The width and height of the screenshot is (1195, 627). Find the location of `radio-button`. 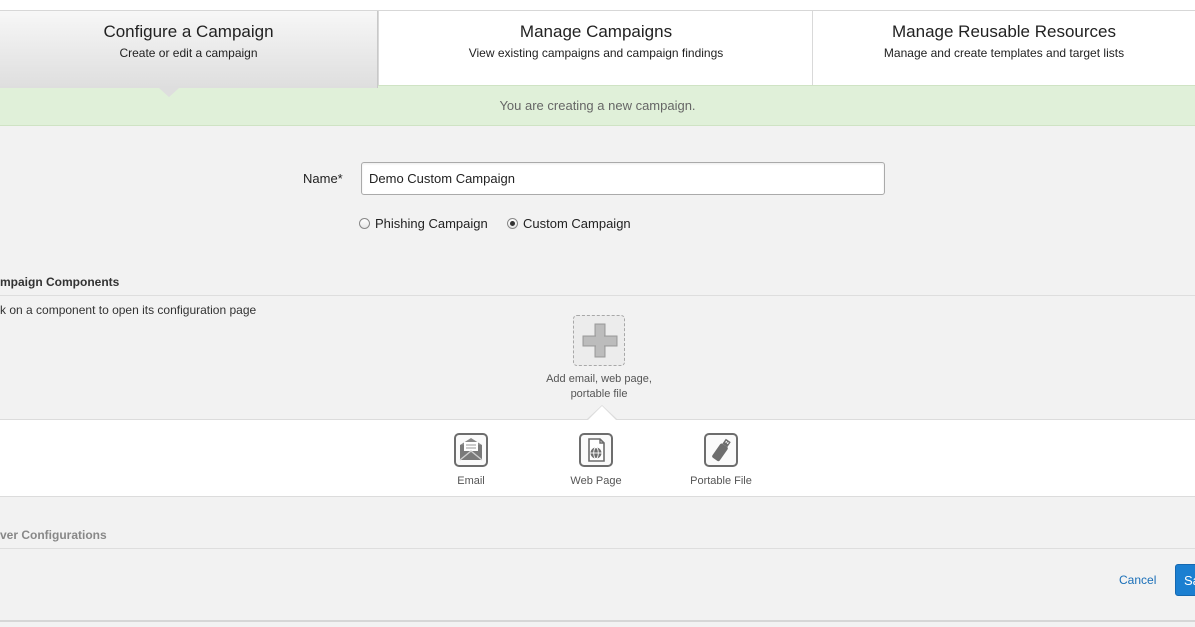

radio-button is located at coordinates (364, 223).